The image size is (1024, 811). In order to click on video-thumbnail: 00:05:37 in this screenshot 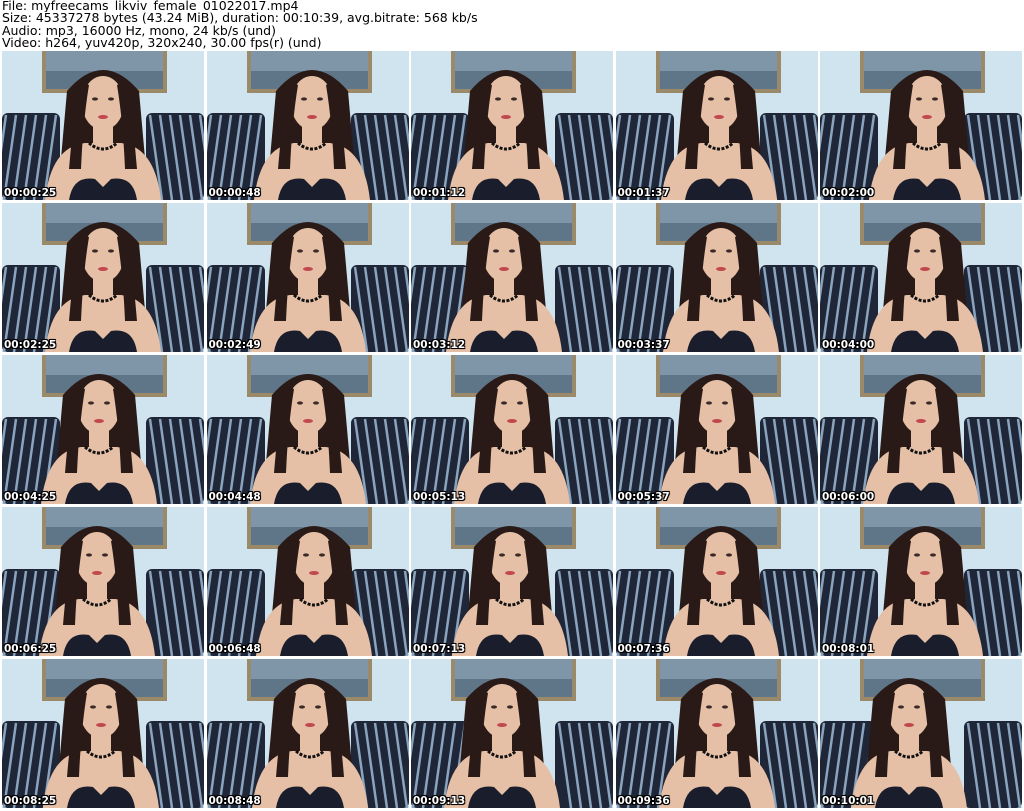, I will do `click(716, 429)`.